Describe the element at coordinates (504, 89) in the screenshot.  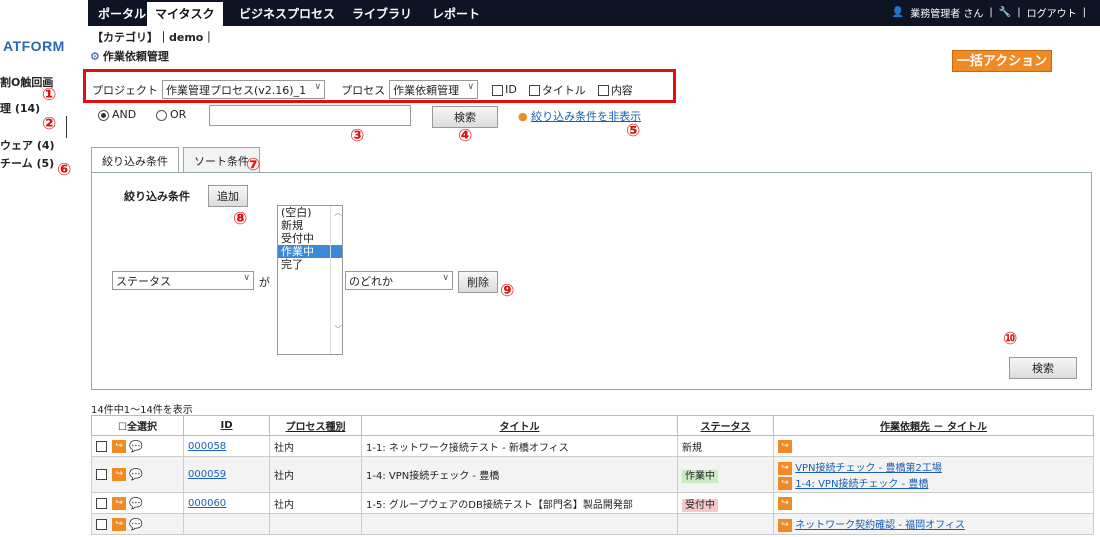
I see `id-checkbox: ID` at that location.